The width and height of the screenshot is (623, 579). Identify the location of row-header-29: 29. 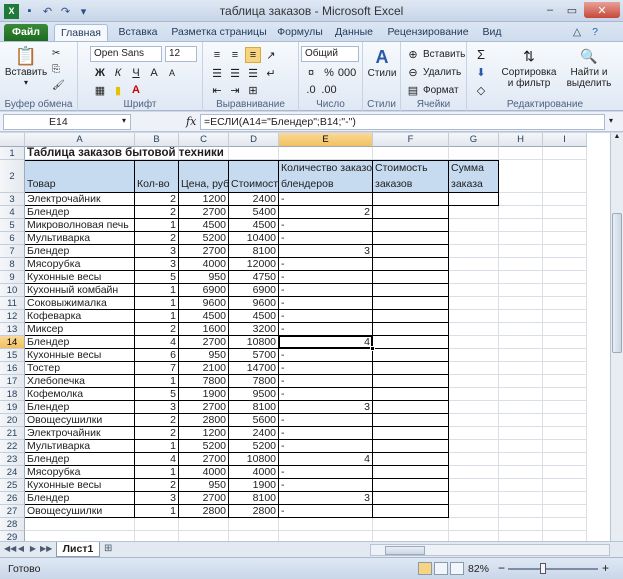
(12, 536).